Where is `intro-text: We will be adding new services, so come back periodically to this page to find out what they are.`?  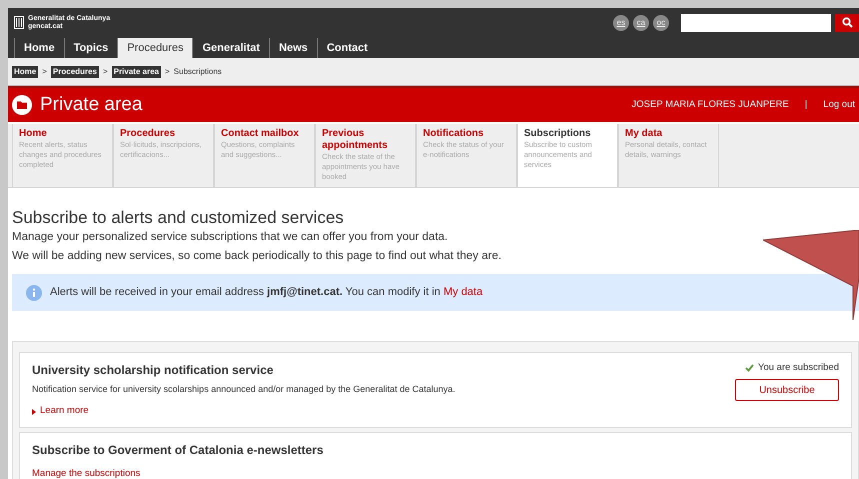 intro-text: We will be adding new services, so come back periodically to this page to find out what they are. is located at coordinates (257, 256).